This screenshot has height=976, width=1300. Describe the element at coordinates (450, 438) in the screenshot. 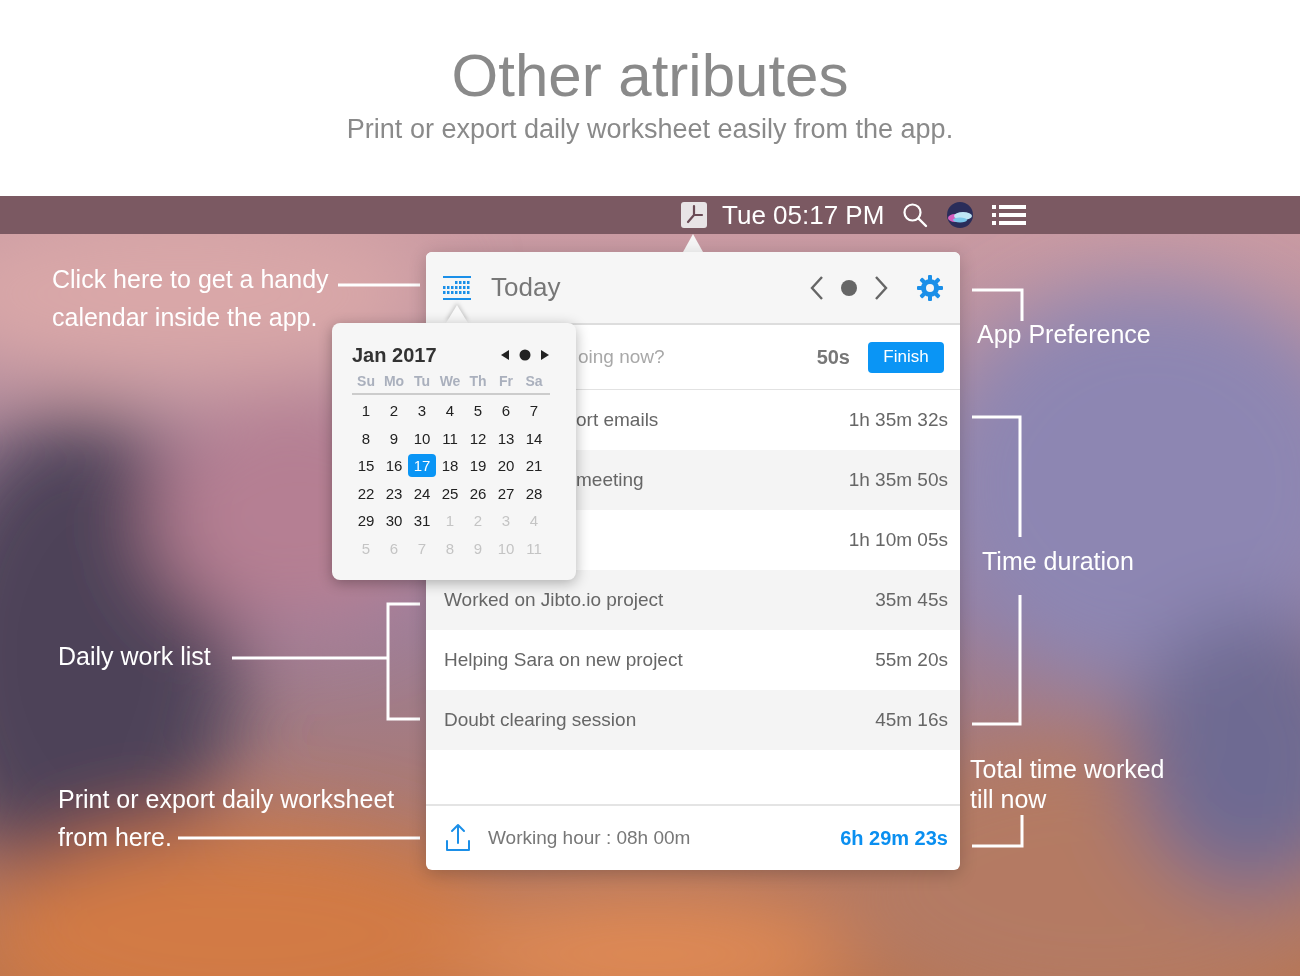

I see `calendar-day: 11` at that location.